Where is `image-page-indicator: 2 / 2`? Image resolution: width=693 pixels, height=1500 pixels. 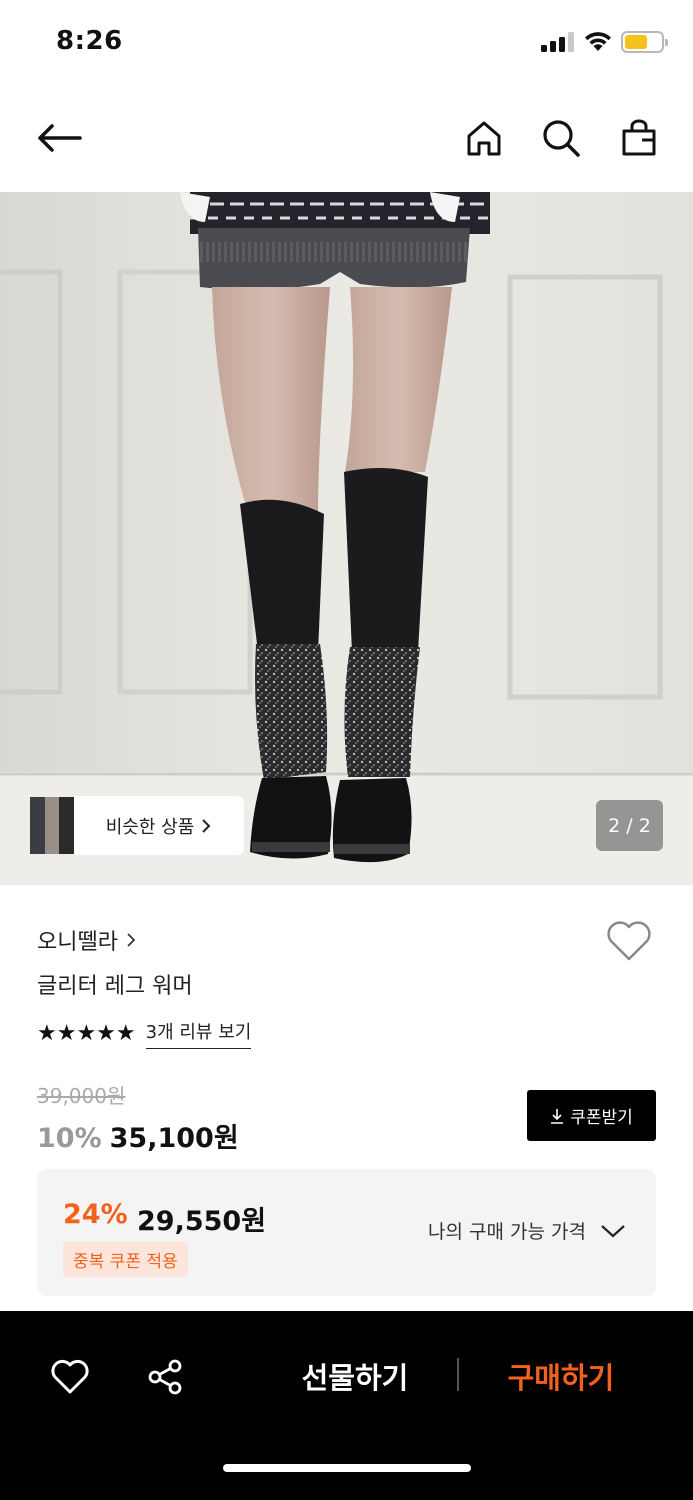
image-page-indicator: 2 / 2 is located at coordinates (629, 825).